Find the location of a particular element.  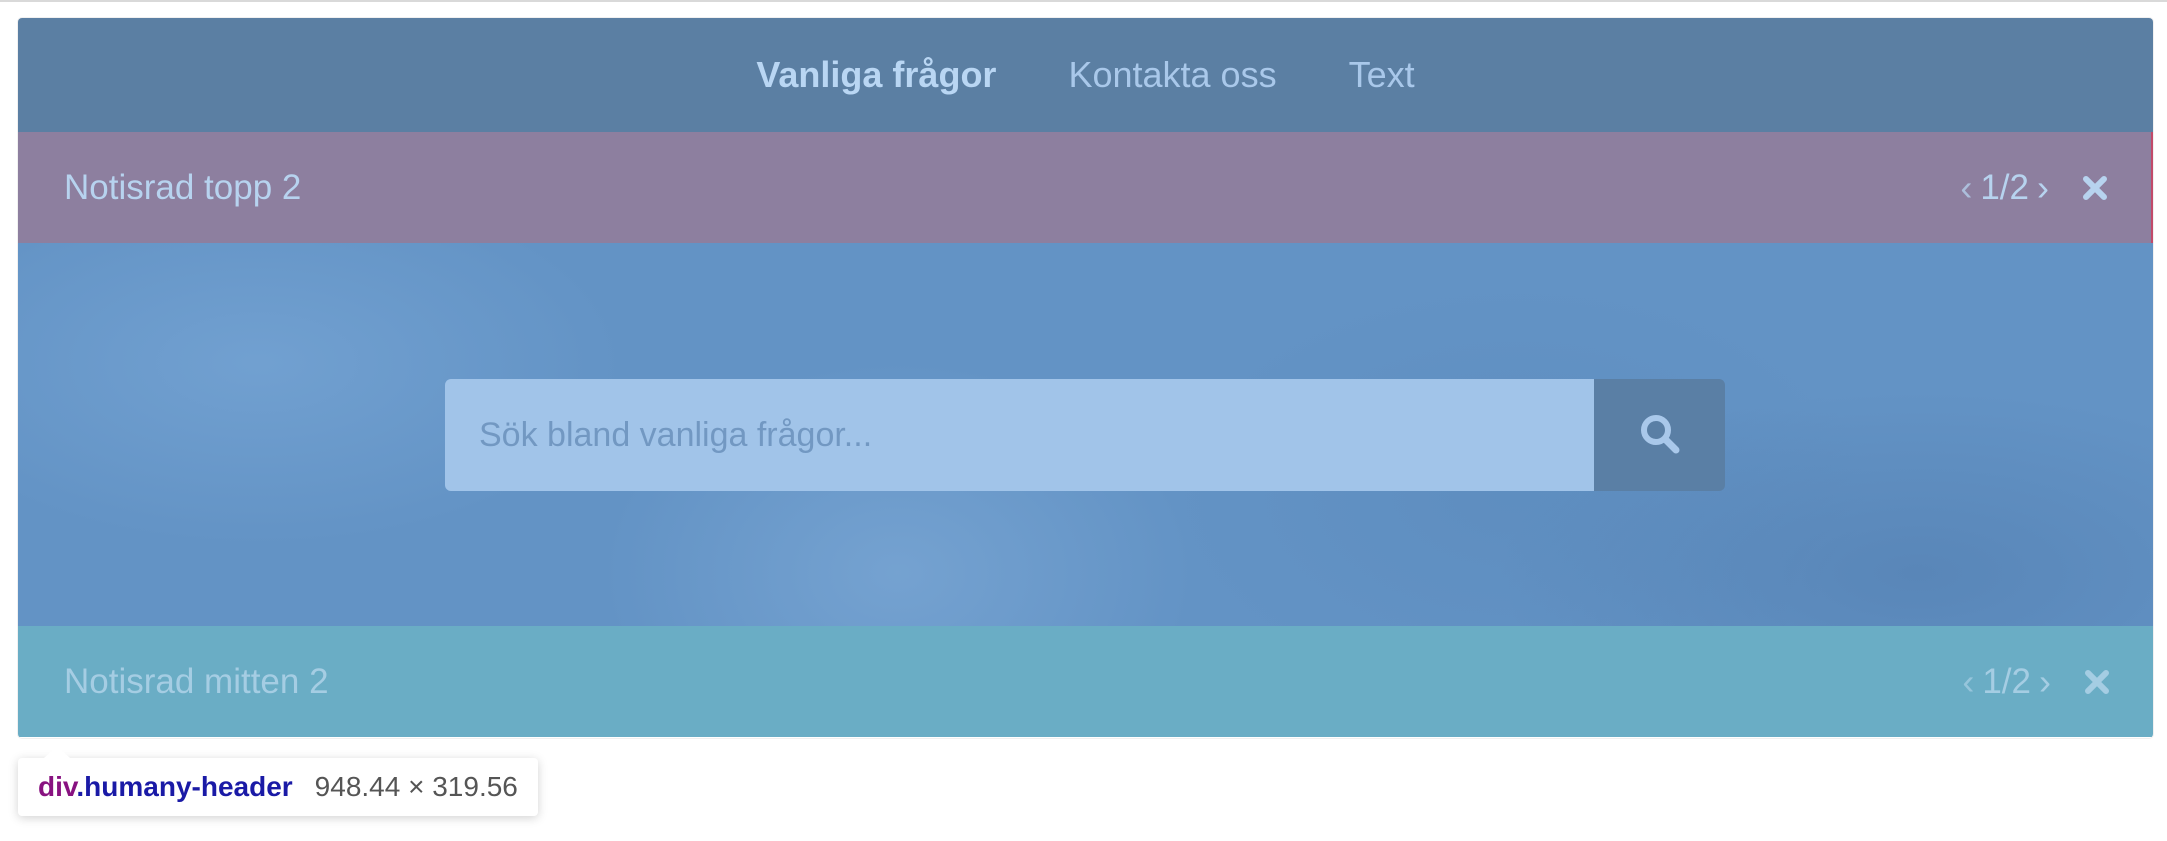

search-input is located at coordinates (1019, 435).